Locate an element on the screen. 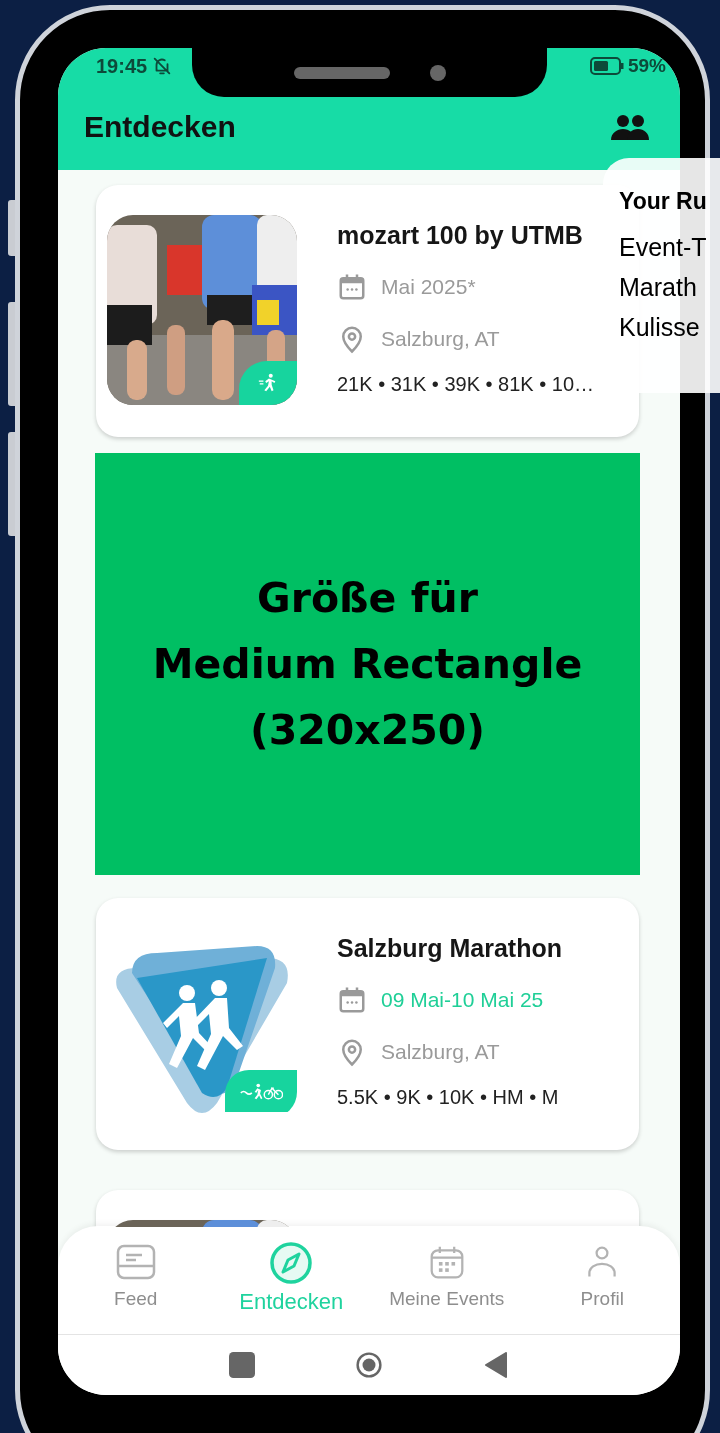  back-key-icon is located at coordinates (496, 1365).